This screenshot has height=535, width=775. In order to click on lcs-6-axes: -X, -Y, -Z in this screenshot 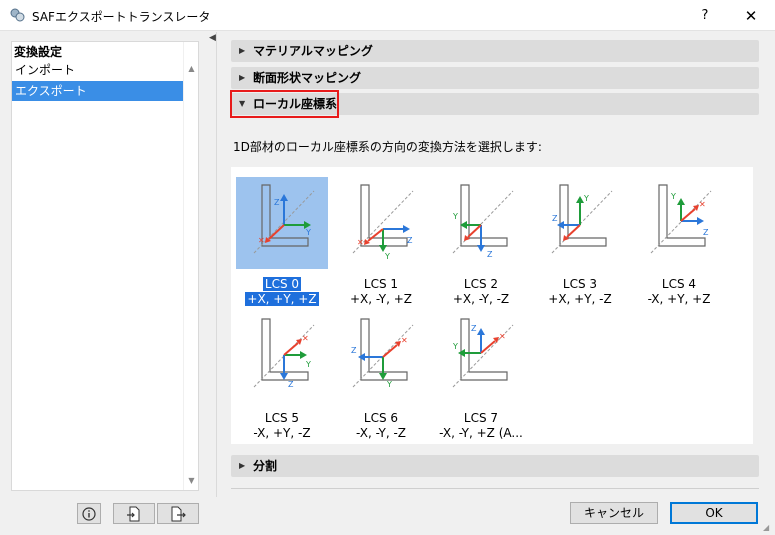, I will do `click(381, 433)`.